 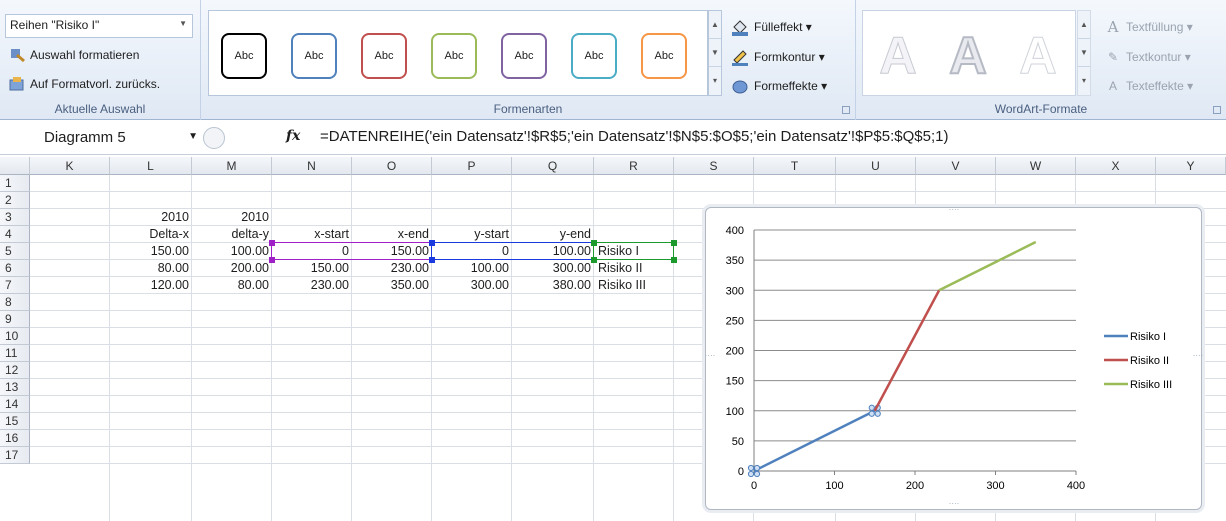 I want to click on shape-style-aqua: Abc, so click(x=594, y=56).